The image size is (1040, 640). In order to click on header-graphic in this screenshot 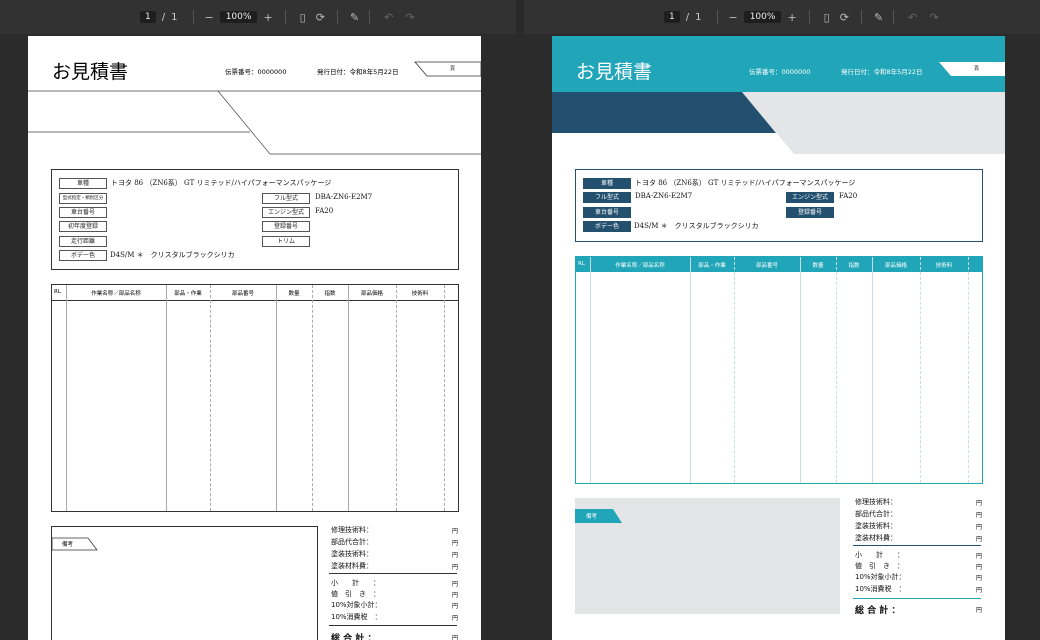, I will do `click(778, 95)`.